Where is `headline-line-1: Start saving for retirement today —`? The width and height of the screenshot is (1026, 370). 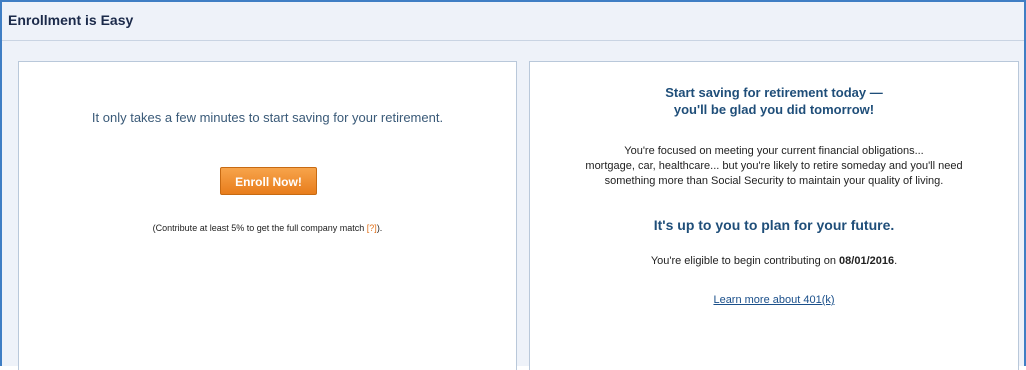
headline-line-1: Start saving for retirement today — is located at coordinates (774, 92).